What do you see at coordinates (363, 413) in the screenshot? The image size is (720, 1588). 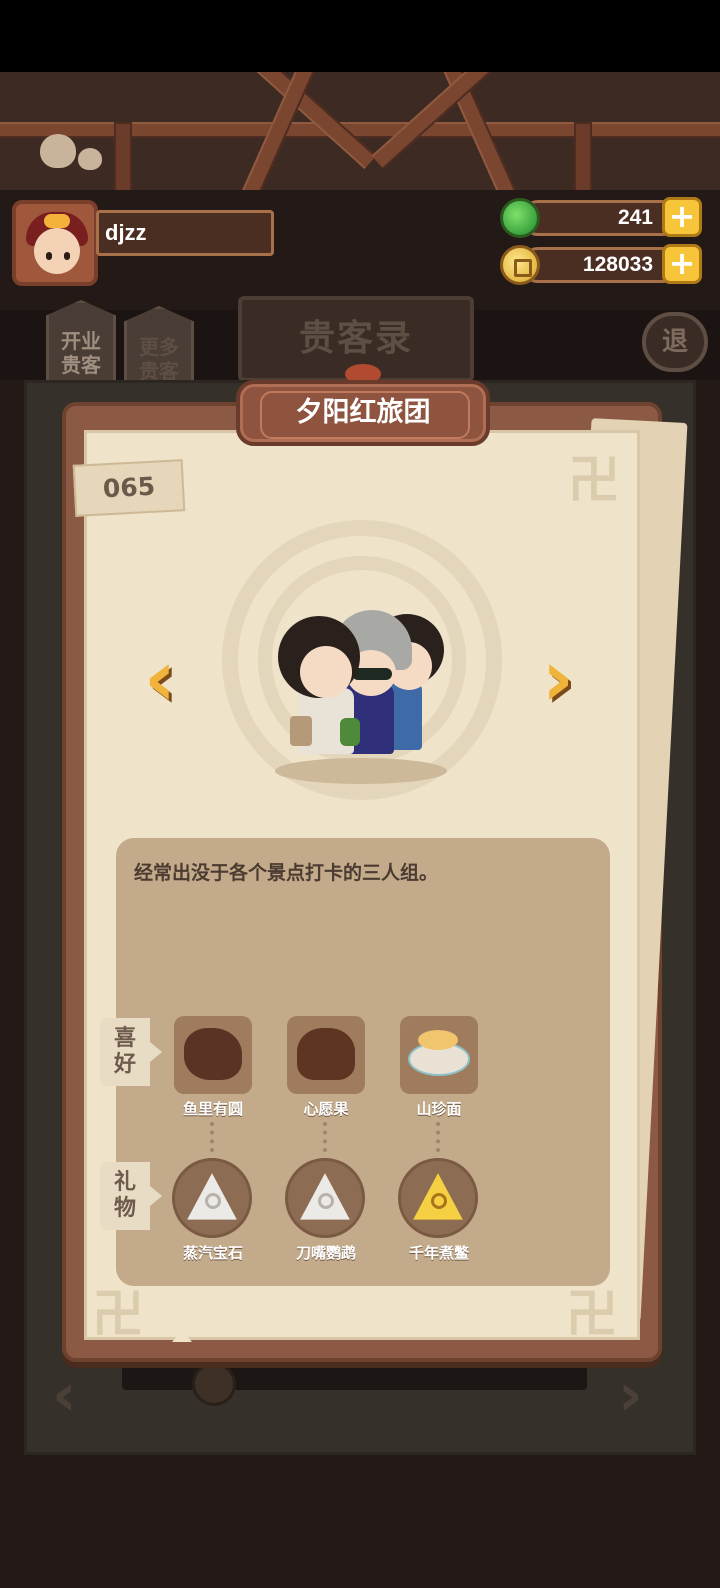 I see `guest-name-title: 夕阳红旅团` at bounding box center [363, 413].